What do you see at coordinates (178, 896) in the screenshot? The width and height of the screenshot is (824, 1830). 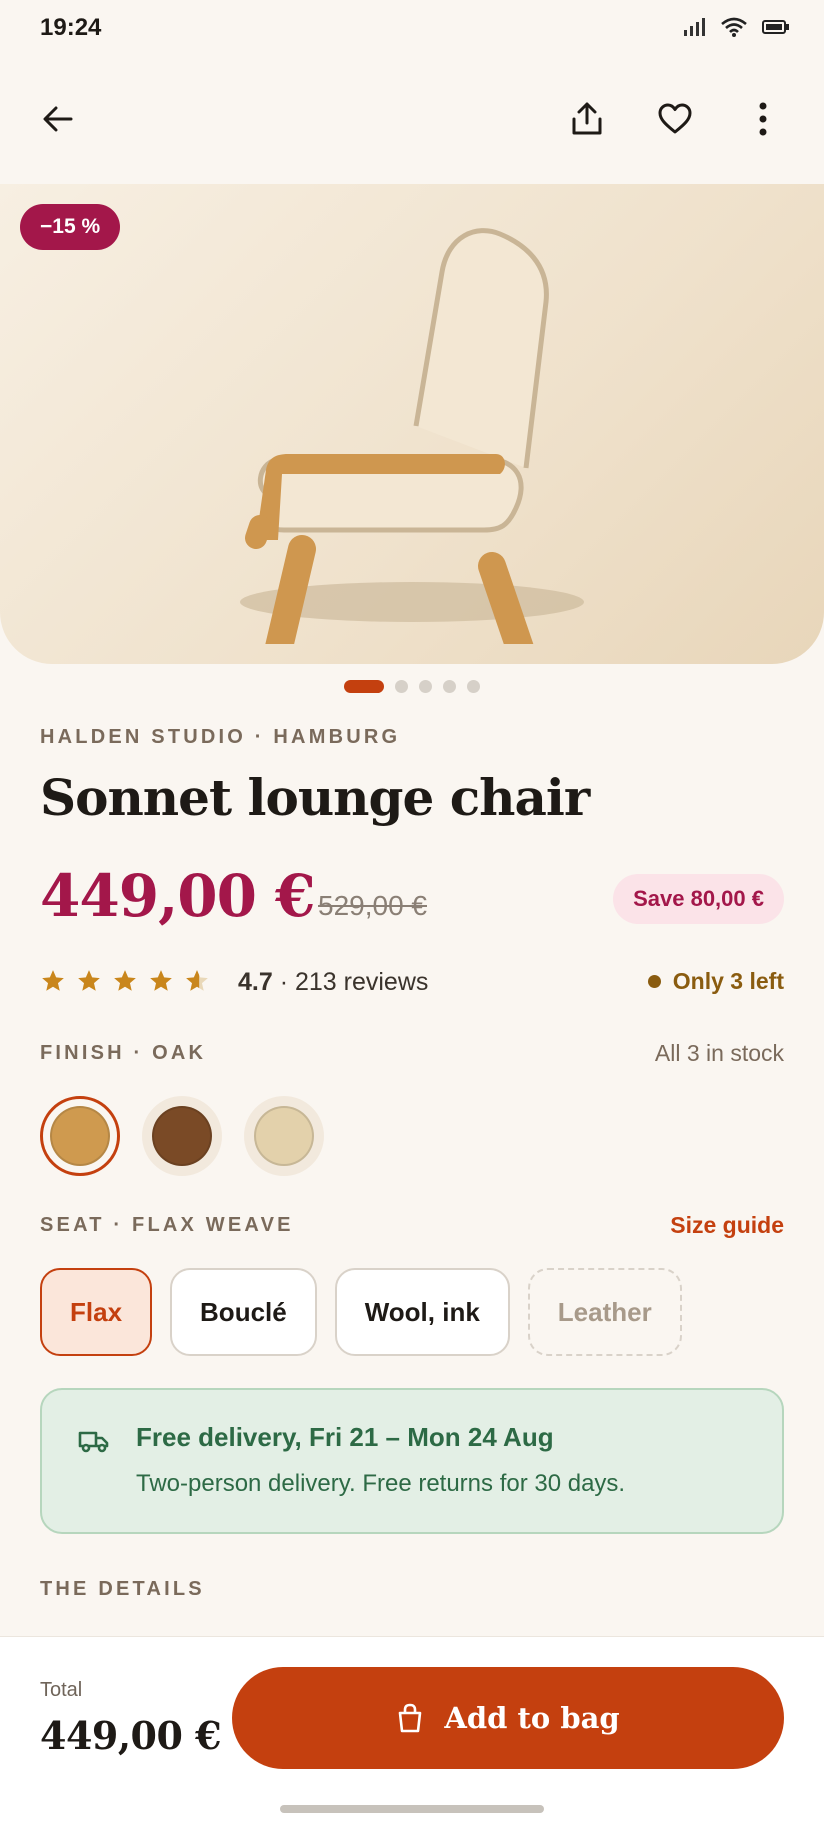 I see `price: 449,00 €` at bounding box center [178, 896].